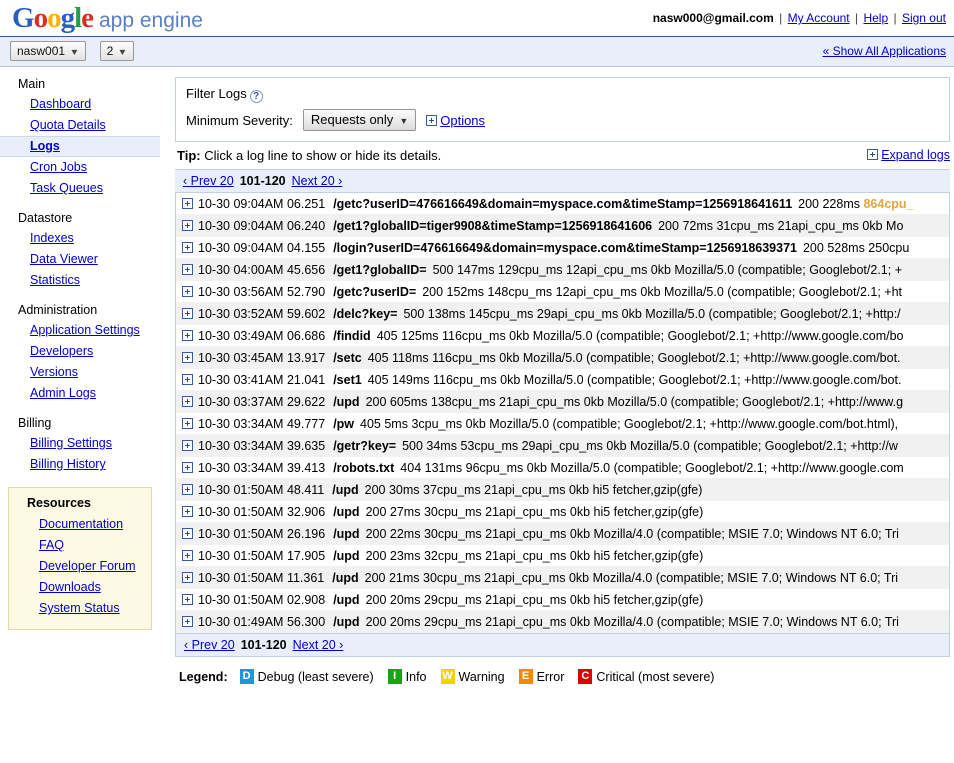  I want to click on google-app-engine-logo: Google app engine, so click(107, 18).